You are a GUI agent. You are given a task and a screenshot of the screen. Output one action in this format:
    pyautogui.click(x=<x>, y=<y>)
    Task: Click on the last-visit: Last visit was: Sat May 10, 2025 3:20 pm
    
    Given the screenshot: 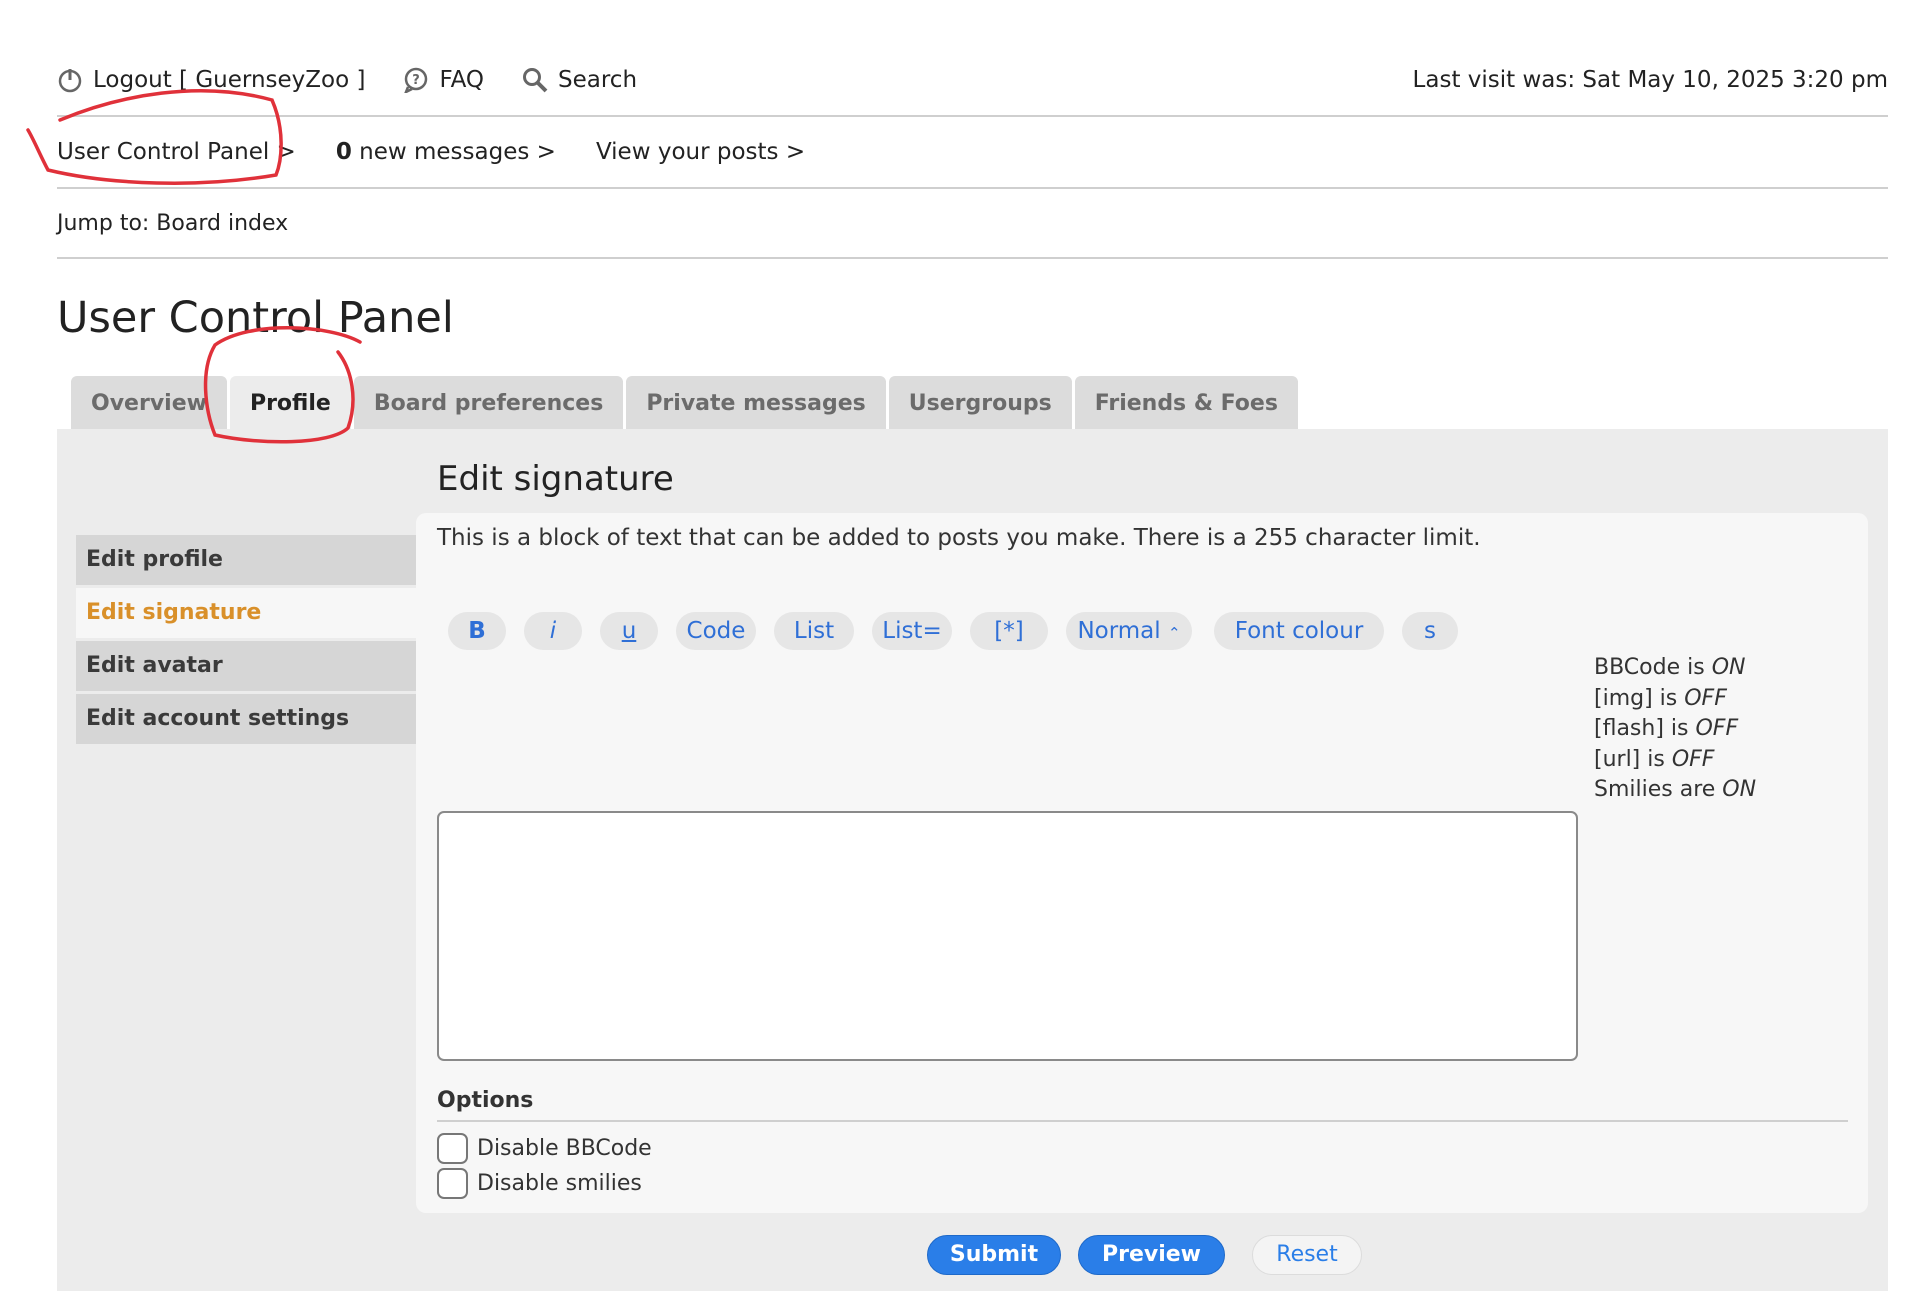 What is the action you would take?
    pyautogui.click(x=1650, y=80)
    